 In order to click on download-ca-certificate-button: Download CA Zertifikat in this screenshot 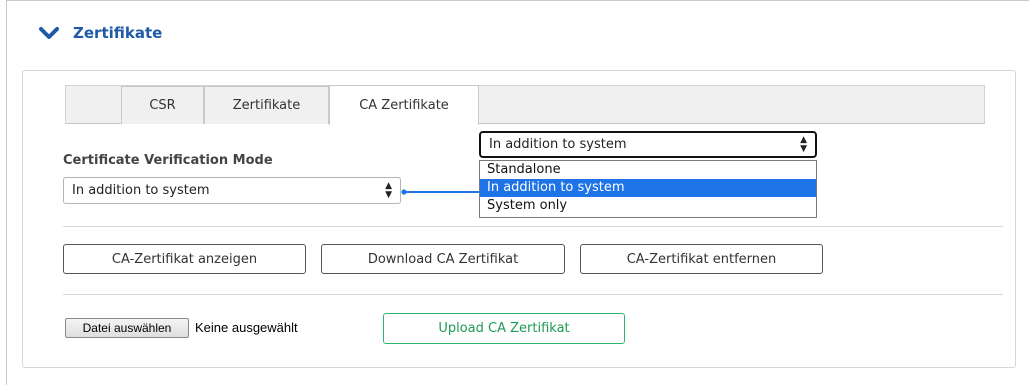, I will do `click(443, 259)`.